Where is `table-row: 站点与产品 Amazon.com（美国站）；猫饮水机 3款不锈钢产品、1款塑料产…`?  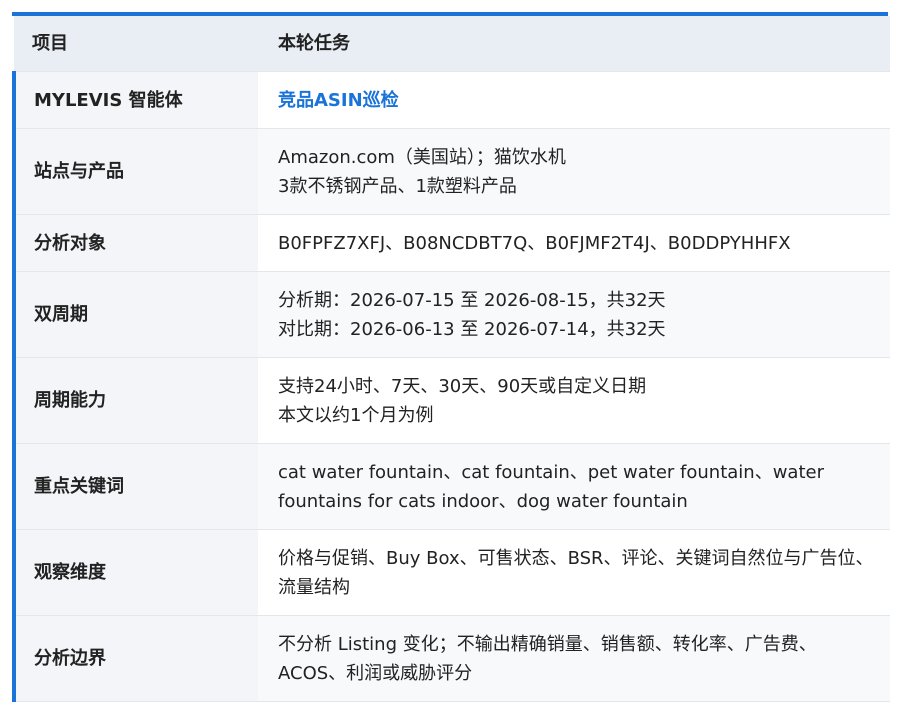
table-row: 站点与产品 Amazon.com（美国站）；猫饮水机 3款不锈钢产品、1款塑料产… is located at coordinates (451, 171).